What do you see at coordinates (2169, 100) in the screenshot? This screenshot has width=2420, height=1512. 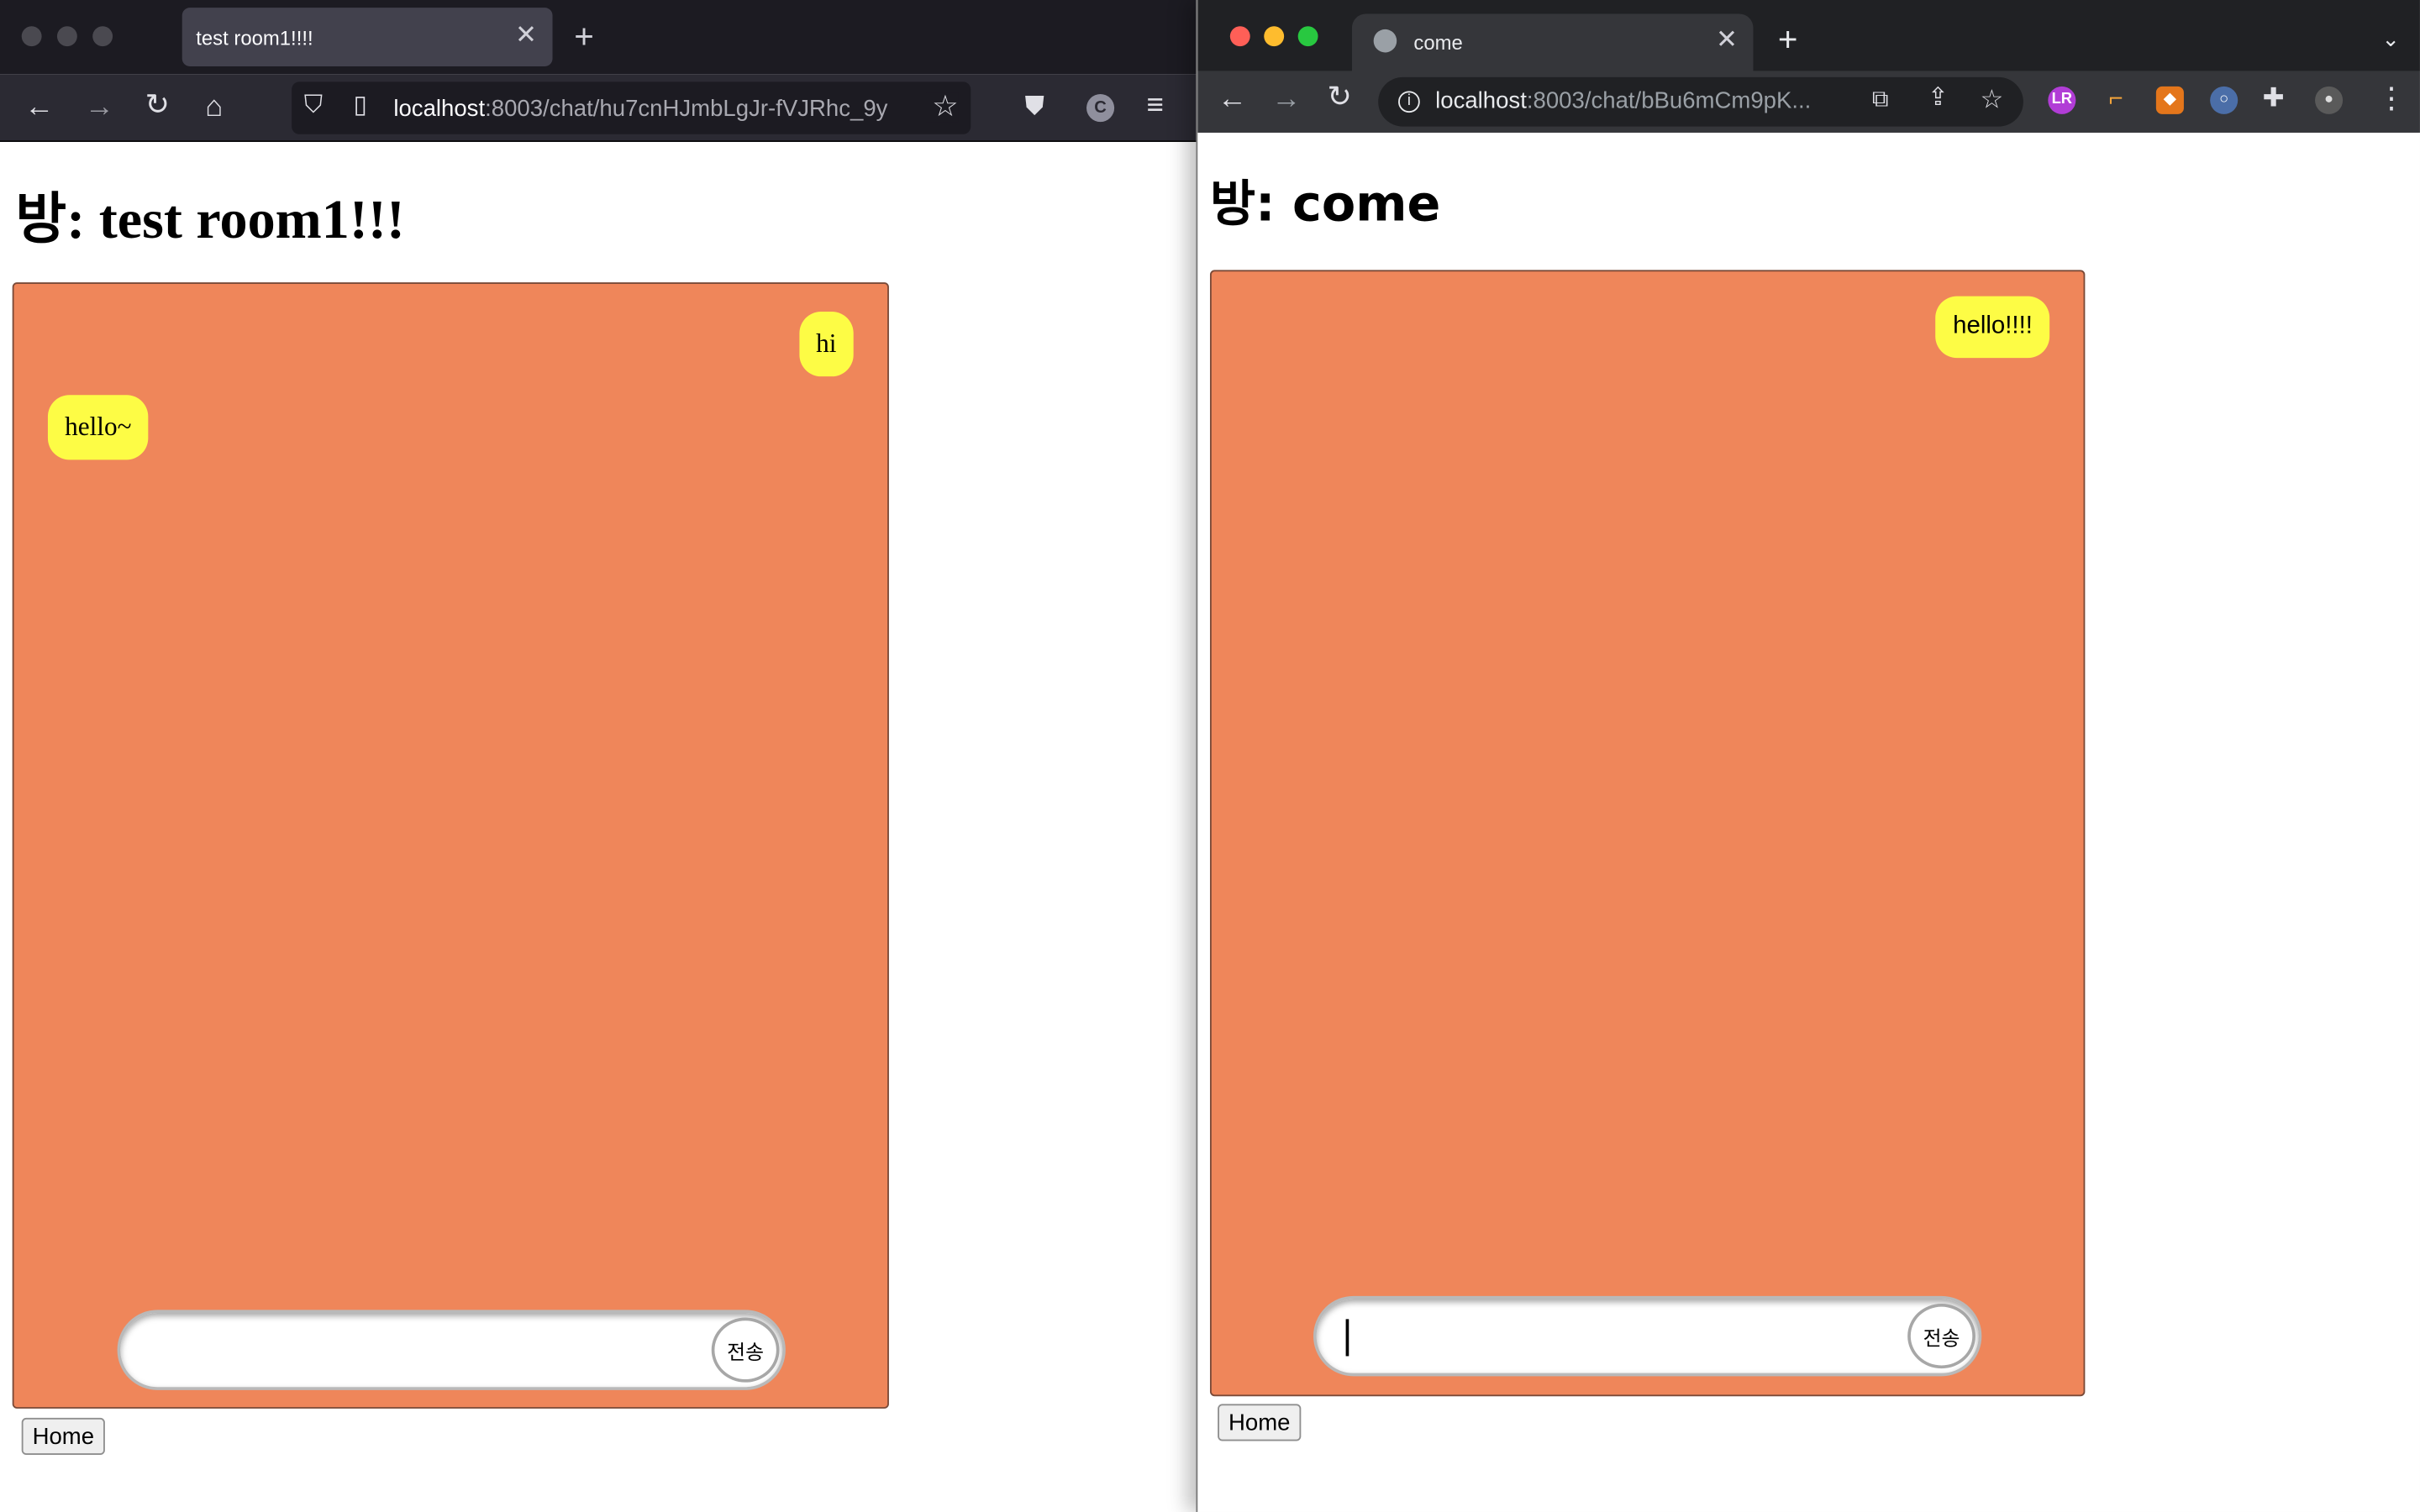 I see `metamask-fox-icon: ◆` at bounding box center [2169, 100].